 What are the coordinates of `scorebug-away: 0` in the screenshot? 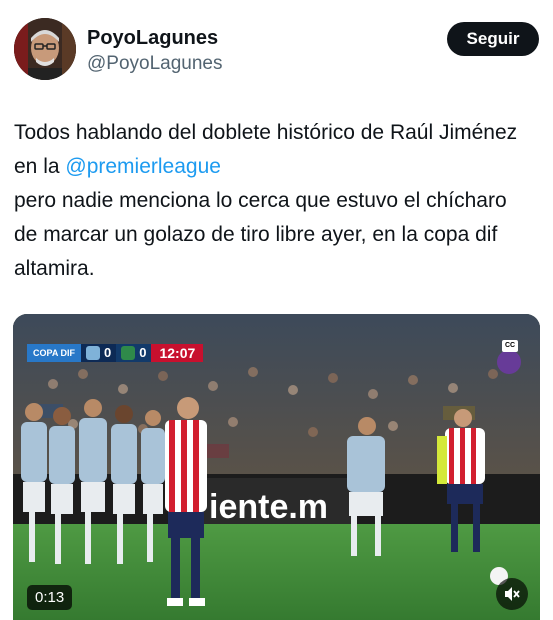 It's located at (134, 353).